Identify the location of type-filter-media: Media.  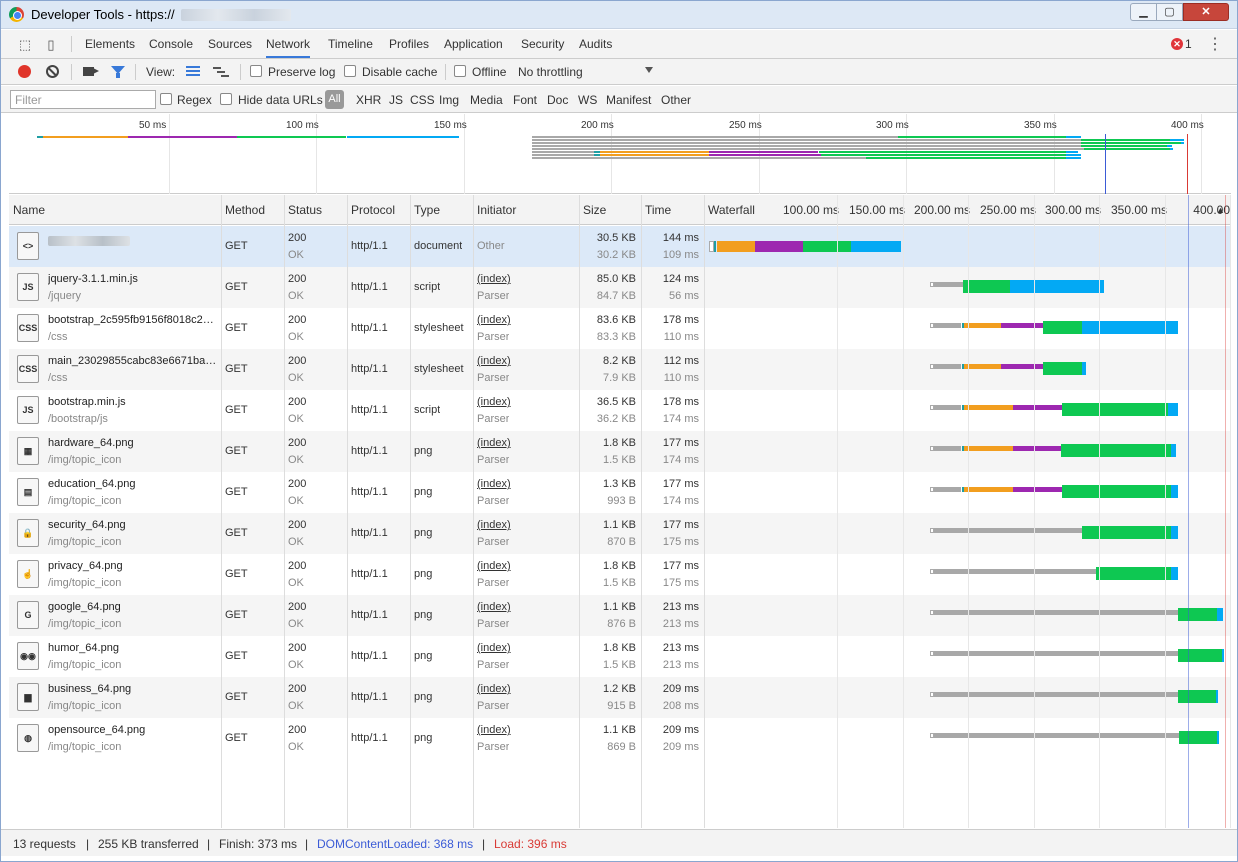
(486, 100).